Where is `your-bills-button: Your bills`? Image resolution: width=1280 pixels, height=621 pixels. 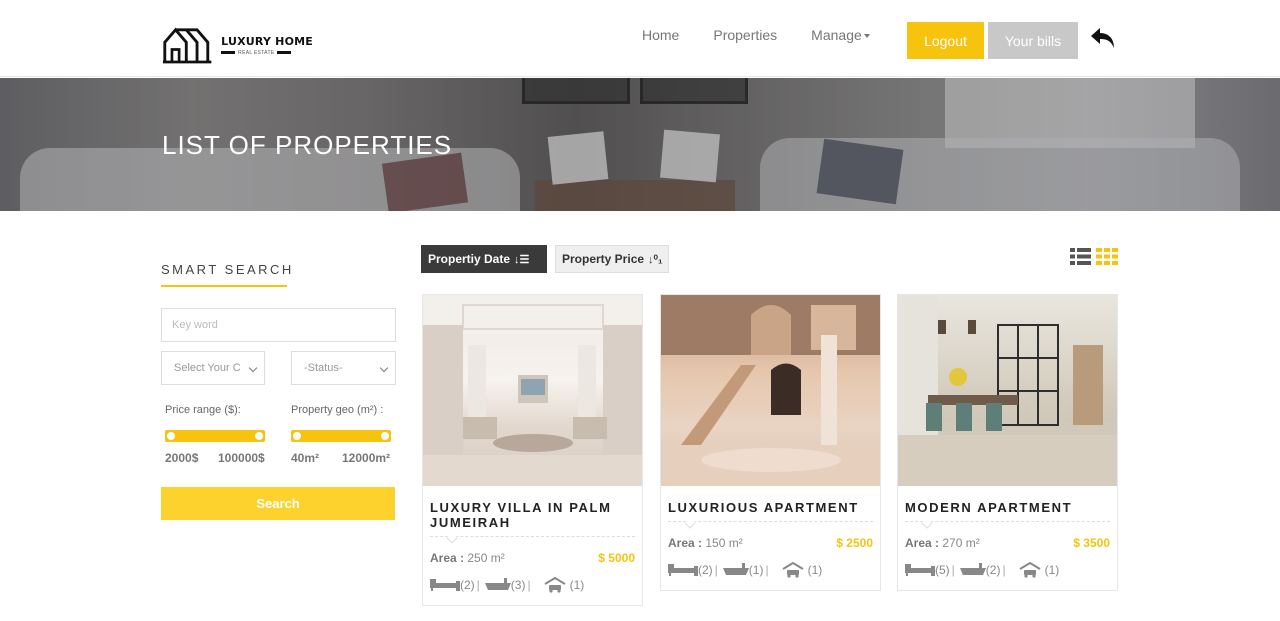
your-bills-button: Your bills is located at coordinates (1033, 40).